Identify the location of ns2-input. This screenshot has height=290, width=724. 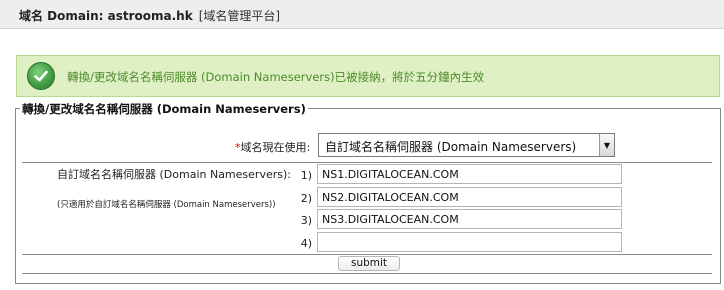
(469, 197).